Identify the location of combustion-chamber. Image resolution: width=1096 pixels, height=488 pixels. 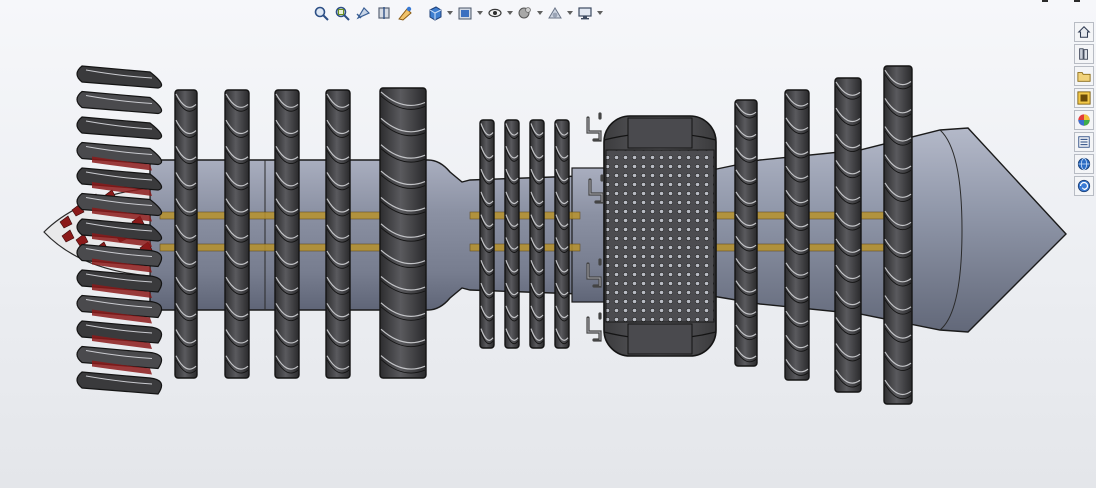
(660, 236).